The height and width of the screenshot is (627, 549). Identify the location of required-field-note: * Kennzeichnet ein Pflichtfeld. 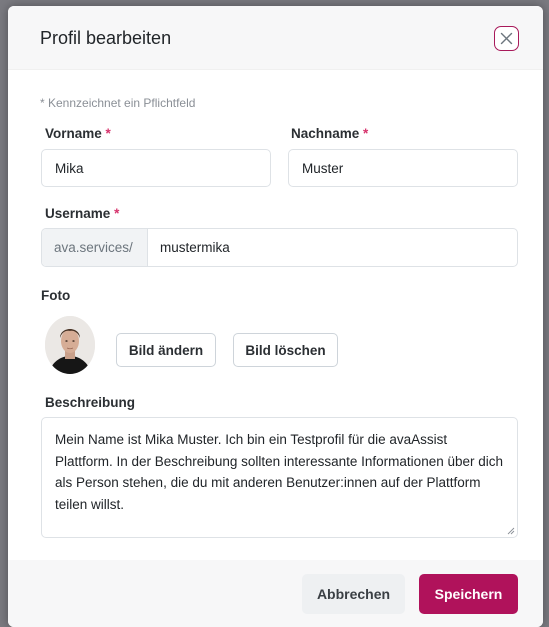
(118, 103).